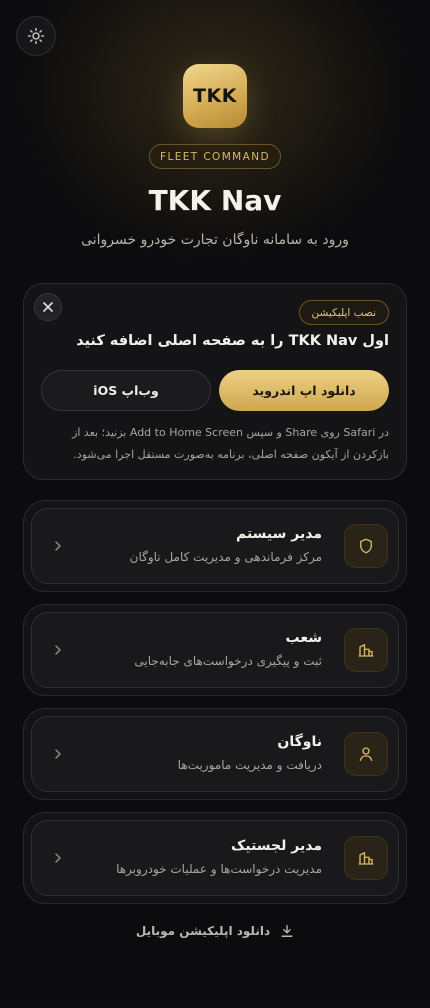  What do you see at coordinates (249, 765) in the screenshot?
I see `role-description: دریافت و مدیریت ماموریت‌ها` at bounding box center [249, 765].